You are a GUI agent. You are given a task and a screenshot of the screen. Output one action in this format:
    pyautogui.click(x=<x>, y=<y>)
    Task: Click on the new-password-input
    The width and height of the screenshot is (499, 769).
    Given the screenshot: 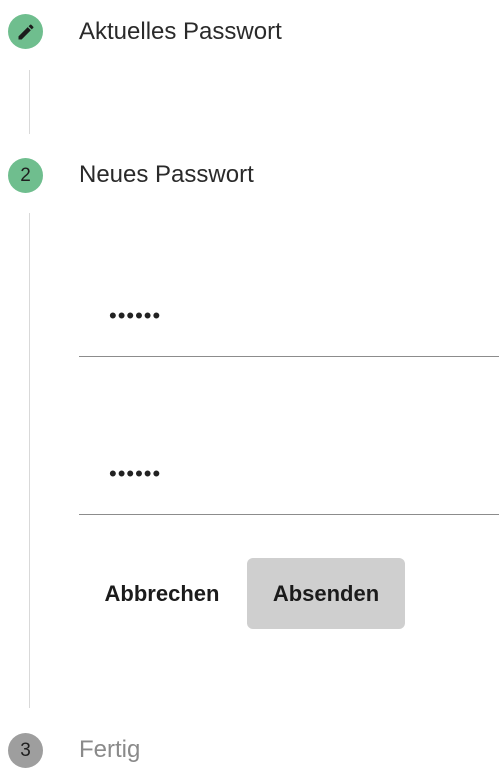 What is the action you would take?
    pyautogui.click(x=289, y=316)
    